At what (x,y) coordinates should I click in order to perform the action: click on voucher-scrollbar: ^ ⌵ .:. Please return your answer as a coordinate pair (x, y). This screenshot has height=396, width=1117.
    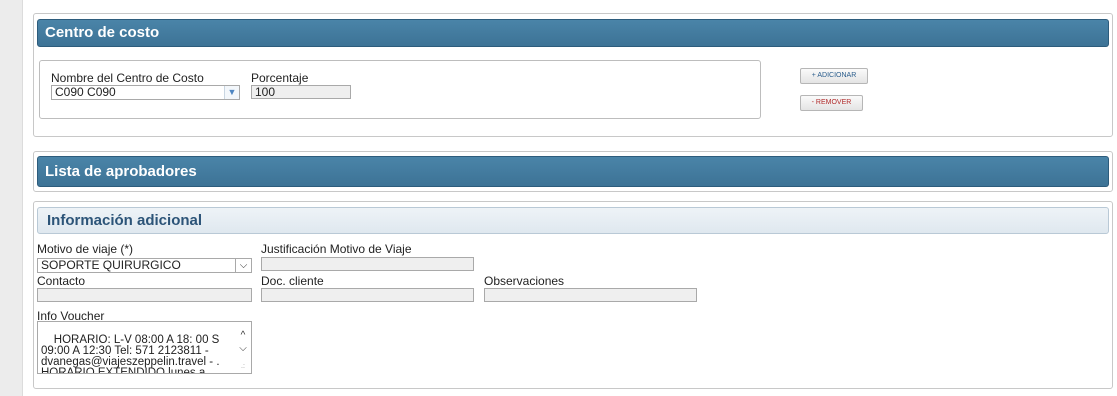
    Looking at the image, I should click on (243, 347).